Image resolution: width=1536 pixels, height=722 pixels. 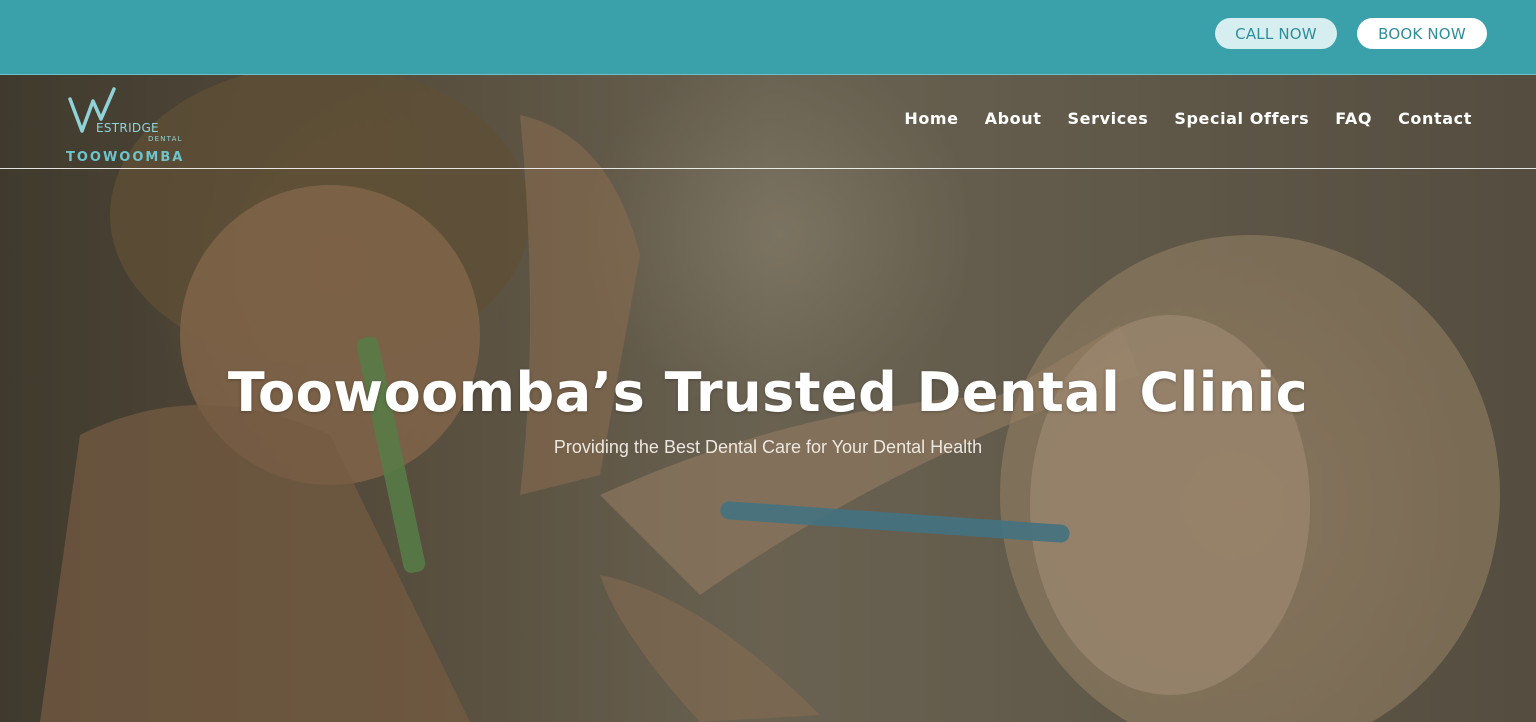 I want to click on hero-title: Toowoomba’s Trusted Dental Clinic, so click(x=768, y=392).